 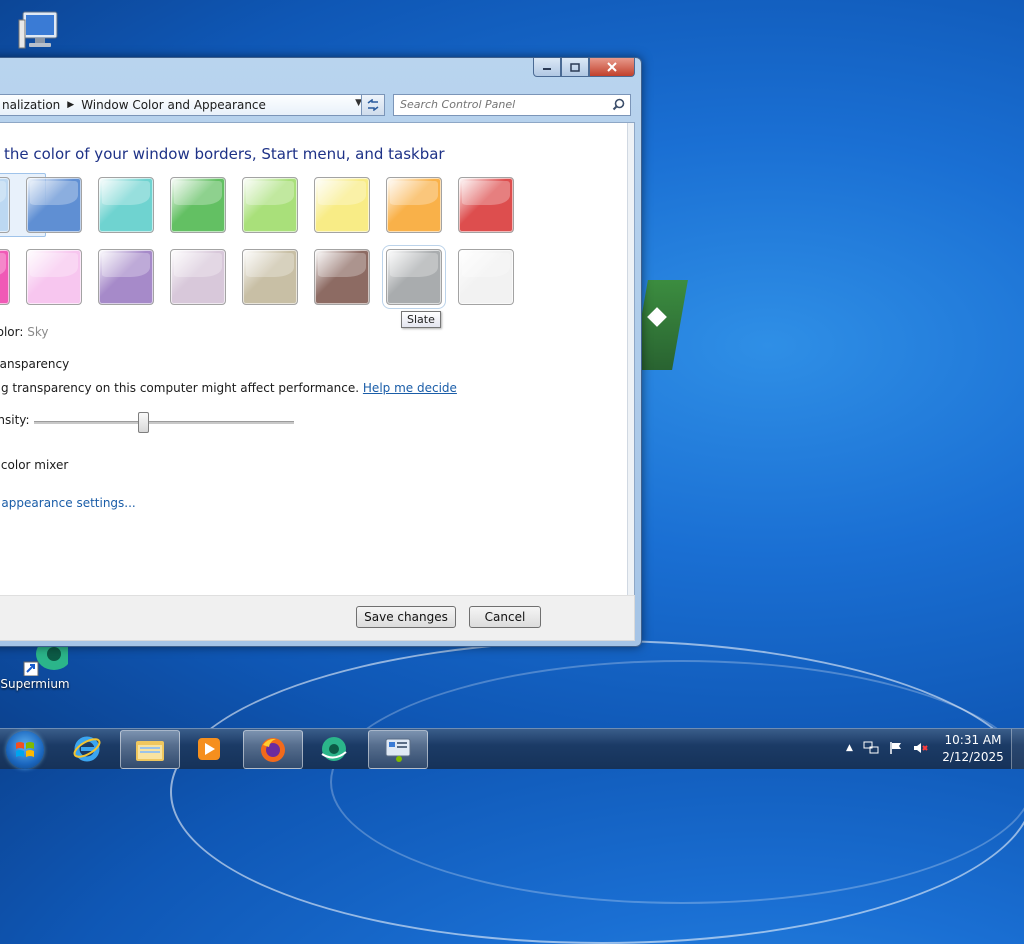 I want to click on breadcrumb-window-color: Window Color and Appearance, so click(x=173, y=105).